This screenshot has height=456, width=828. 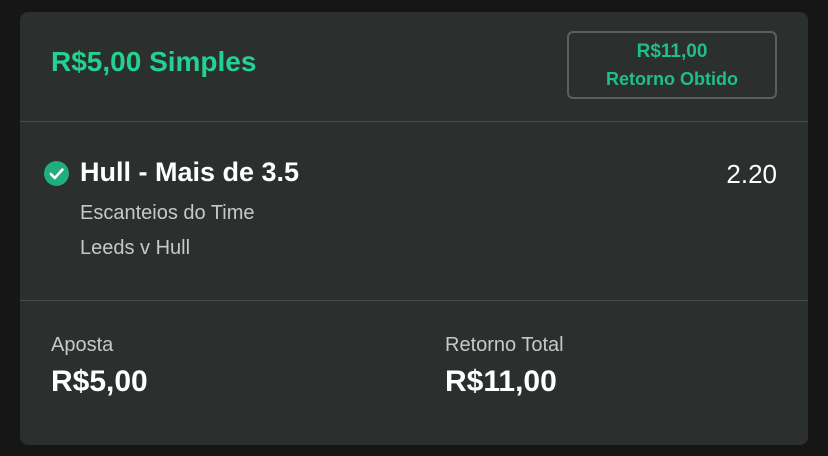 I want to click on total-return-value: R$11,00, so click(x=501, y=381).